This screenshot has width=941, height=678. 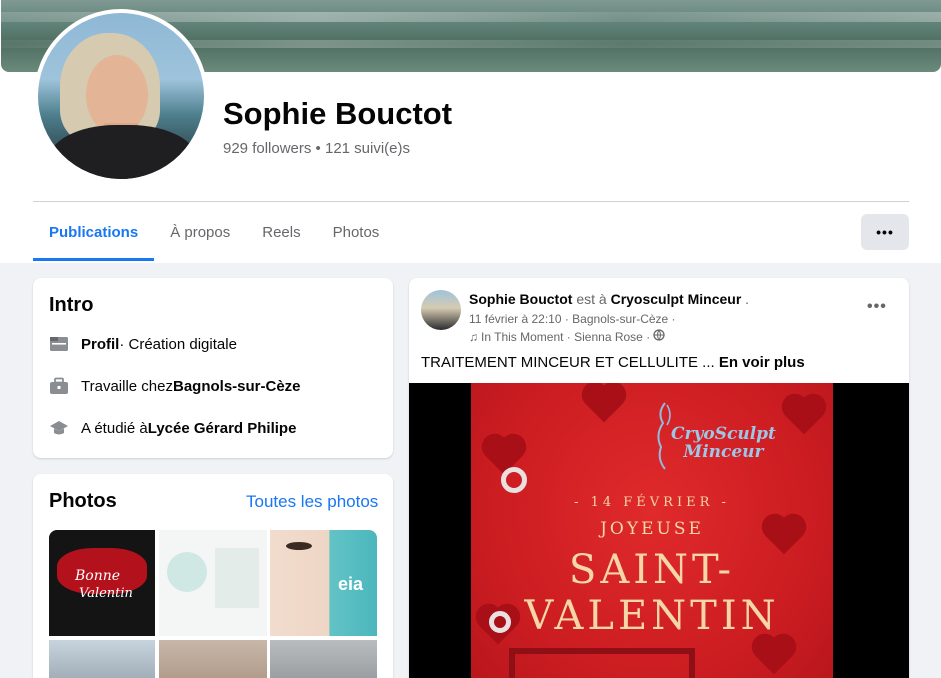 I want to click on post-music: ♫ In This Moment · Sienna Rose ·, so click(x=567, y=336).